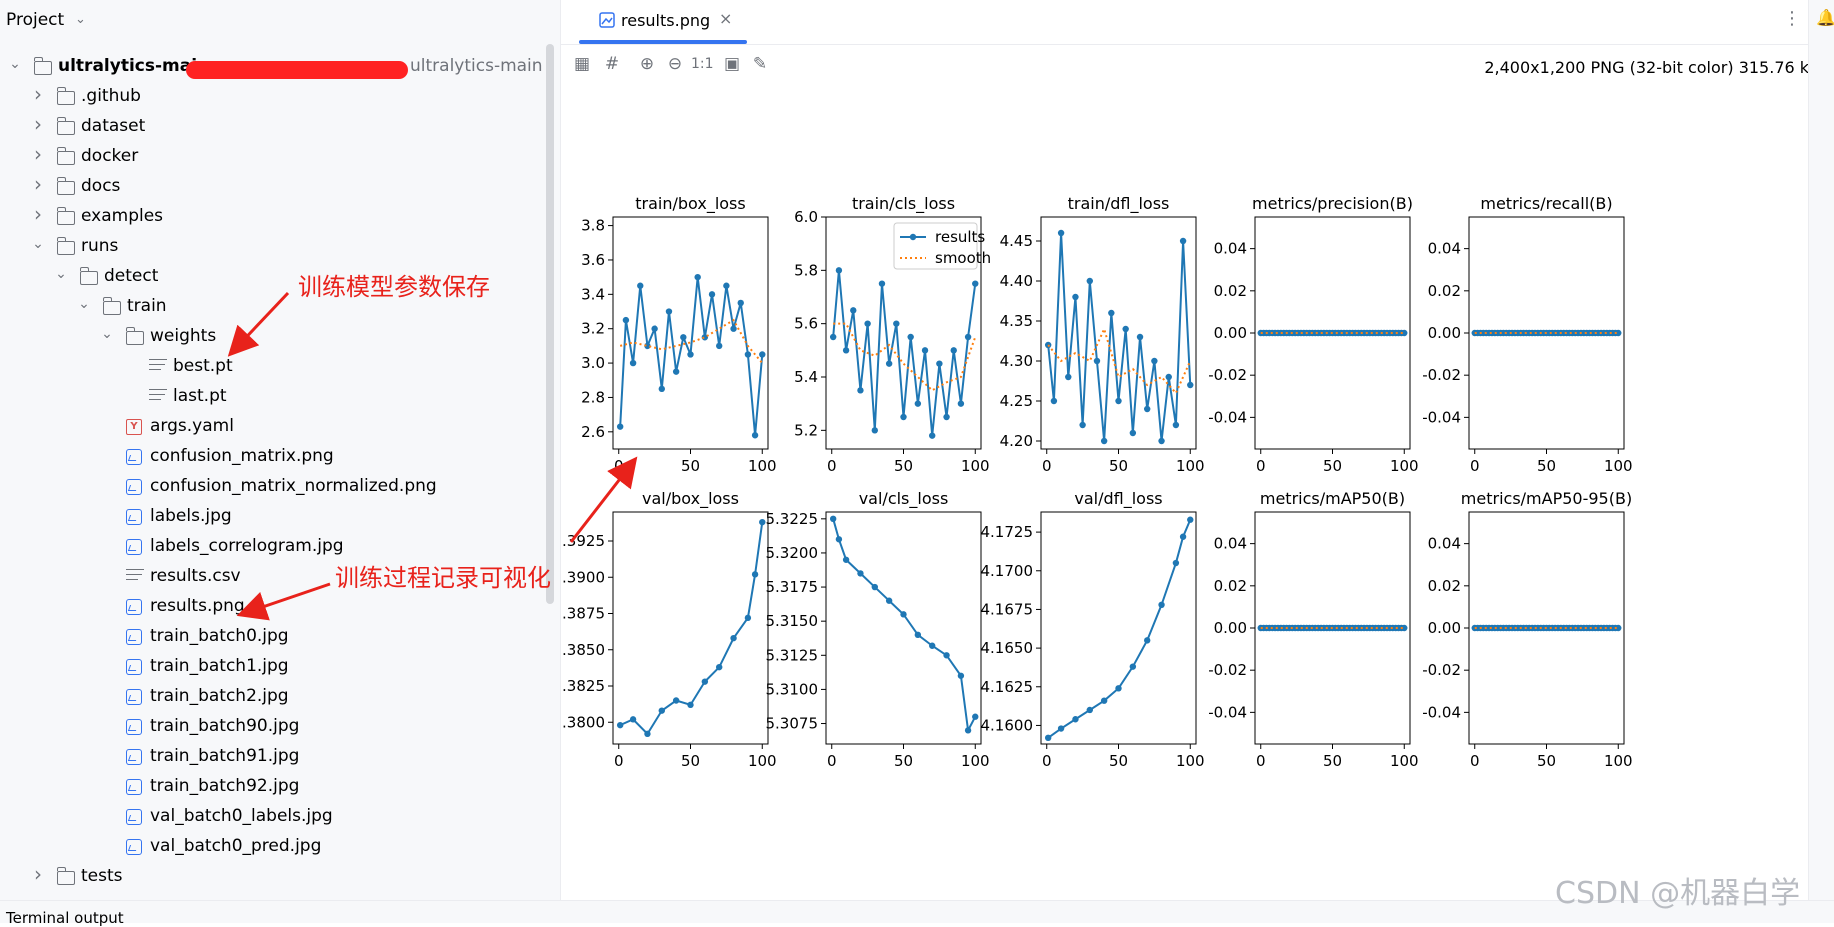 The width and height of the screenshot is (1834, 927). Describe the element at coordinates (432, 456) in the screenshot. I see `annotation-arrows` at that location.